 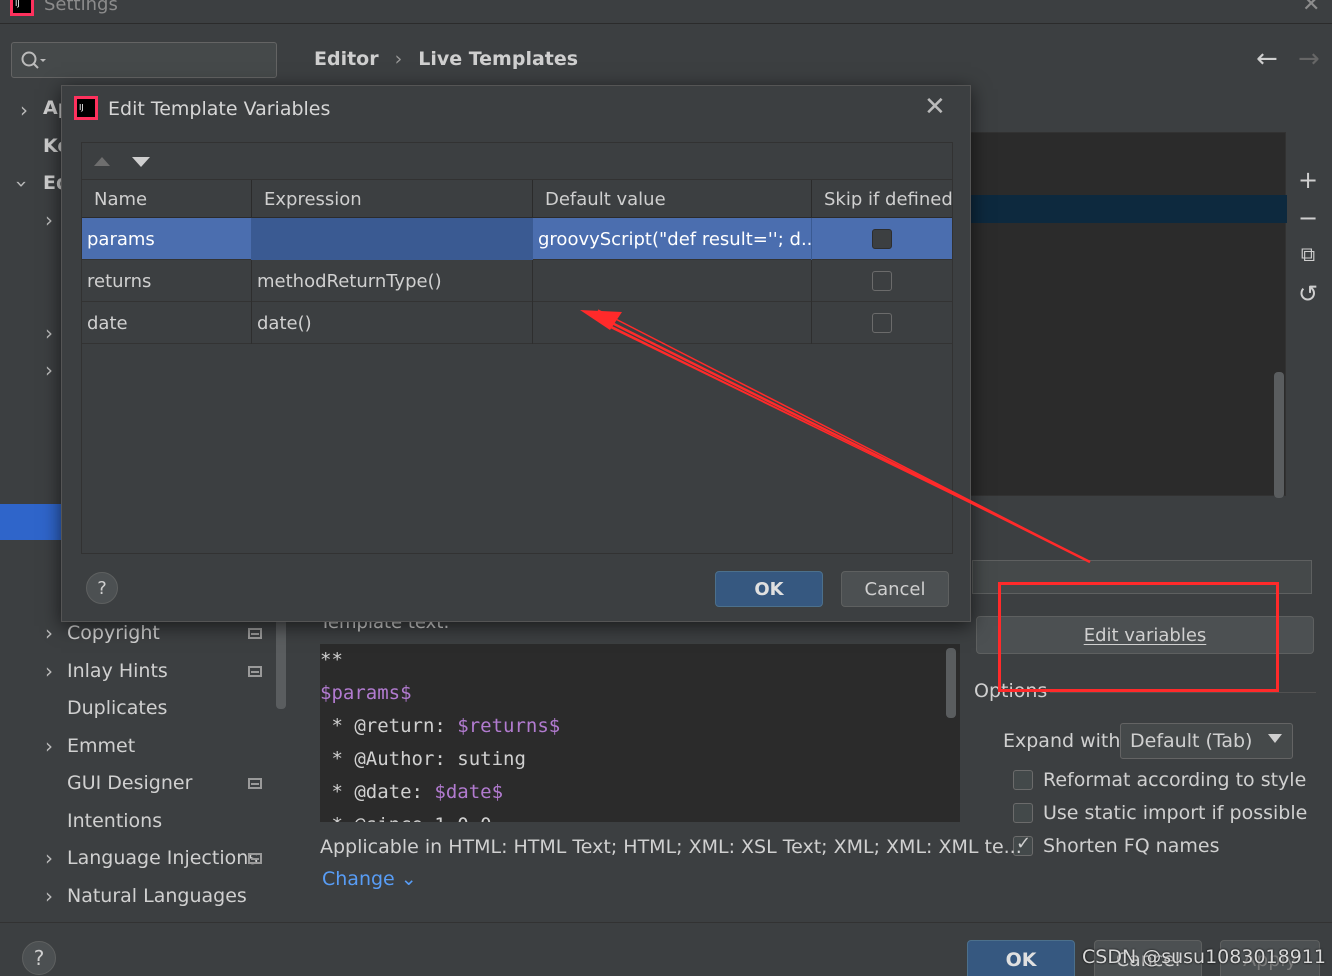 What do you see at coordinates (31, 522) in the screenshot?
I see `sidebar-selected-item` at bounding box center [31, 522].